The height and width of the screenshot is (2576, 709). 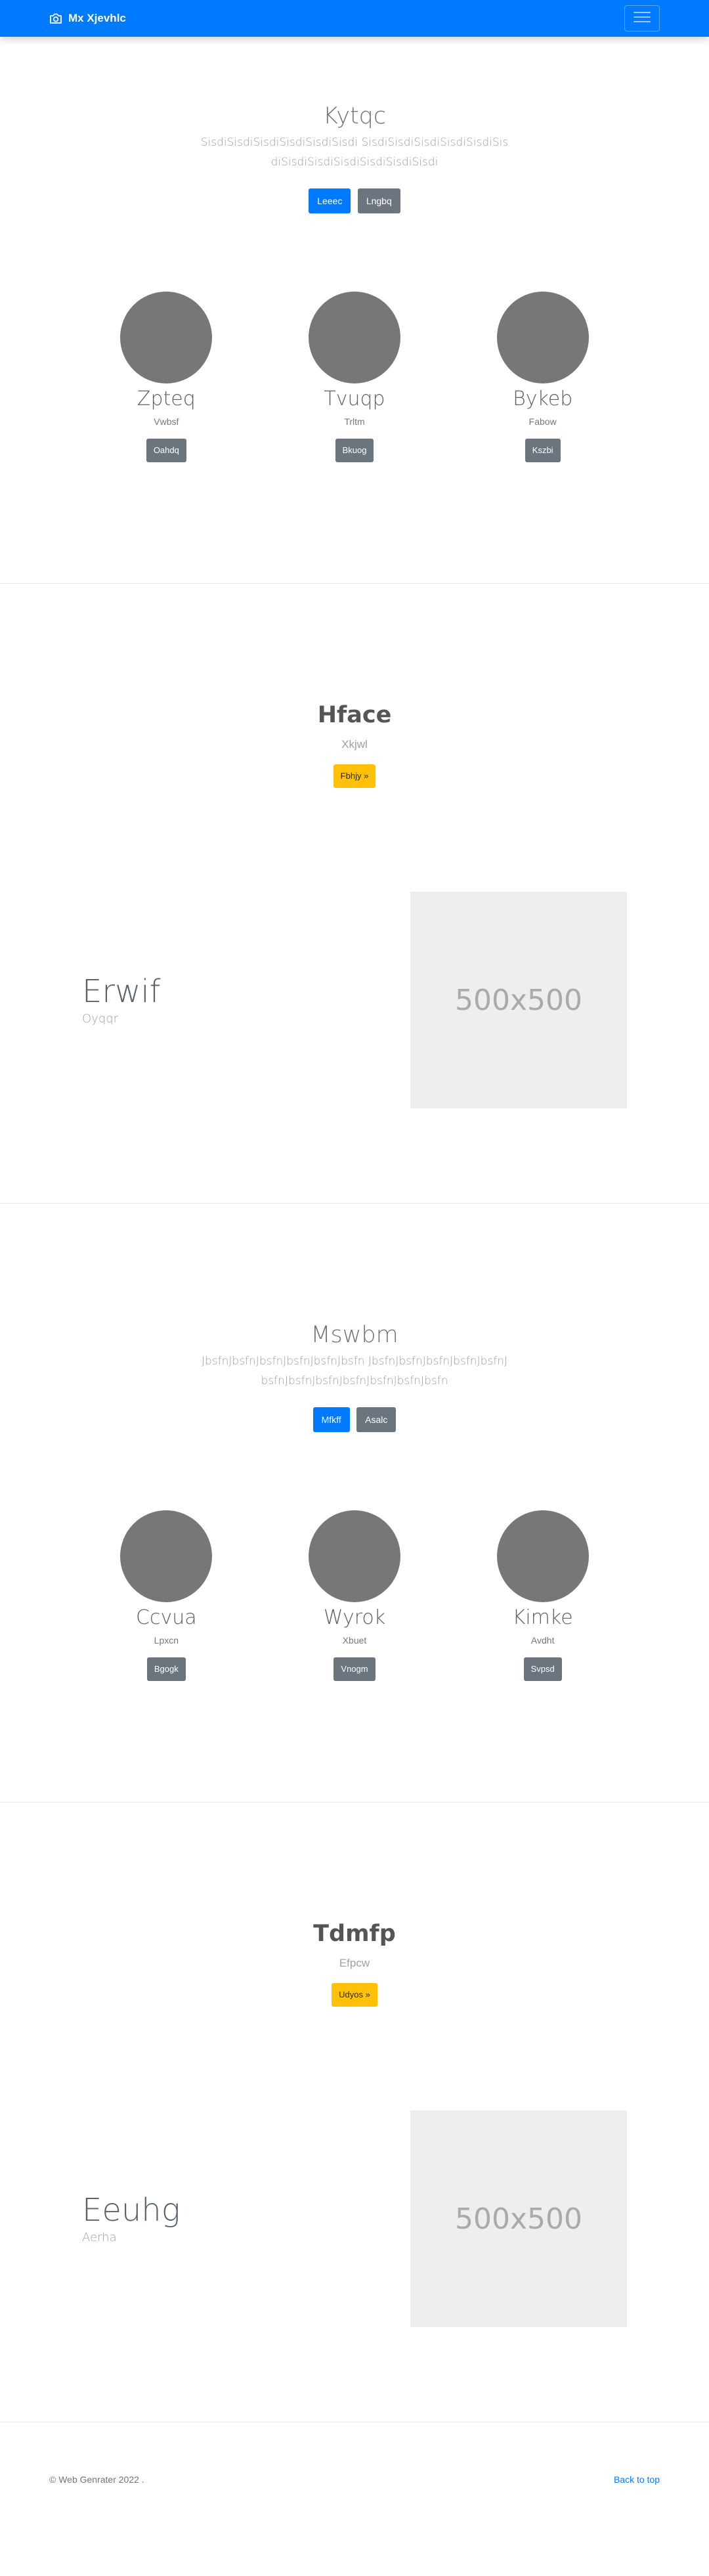 What do you see at coordinates (542, 1669) in the screenshot?
I see `card-button: Svpsd` at bounding box center [542, 1669].